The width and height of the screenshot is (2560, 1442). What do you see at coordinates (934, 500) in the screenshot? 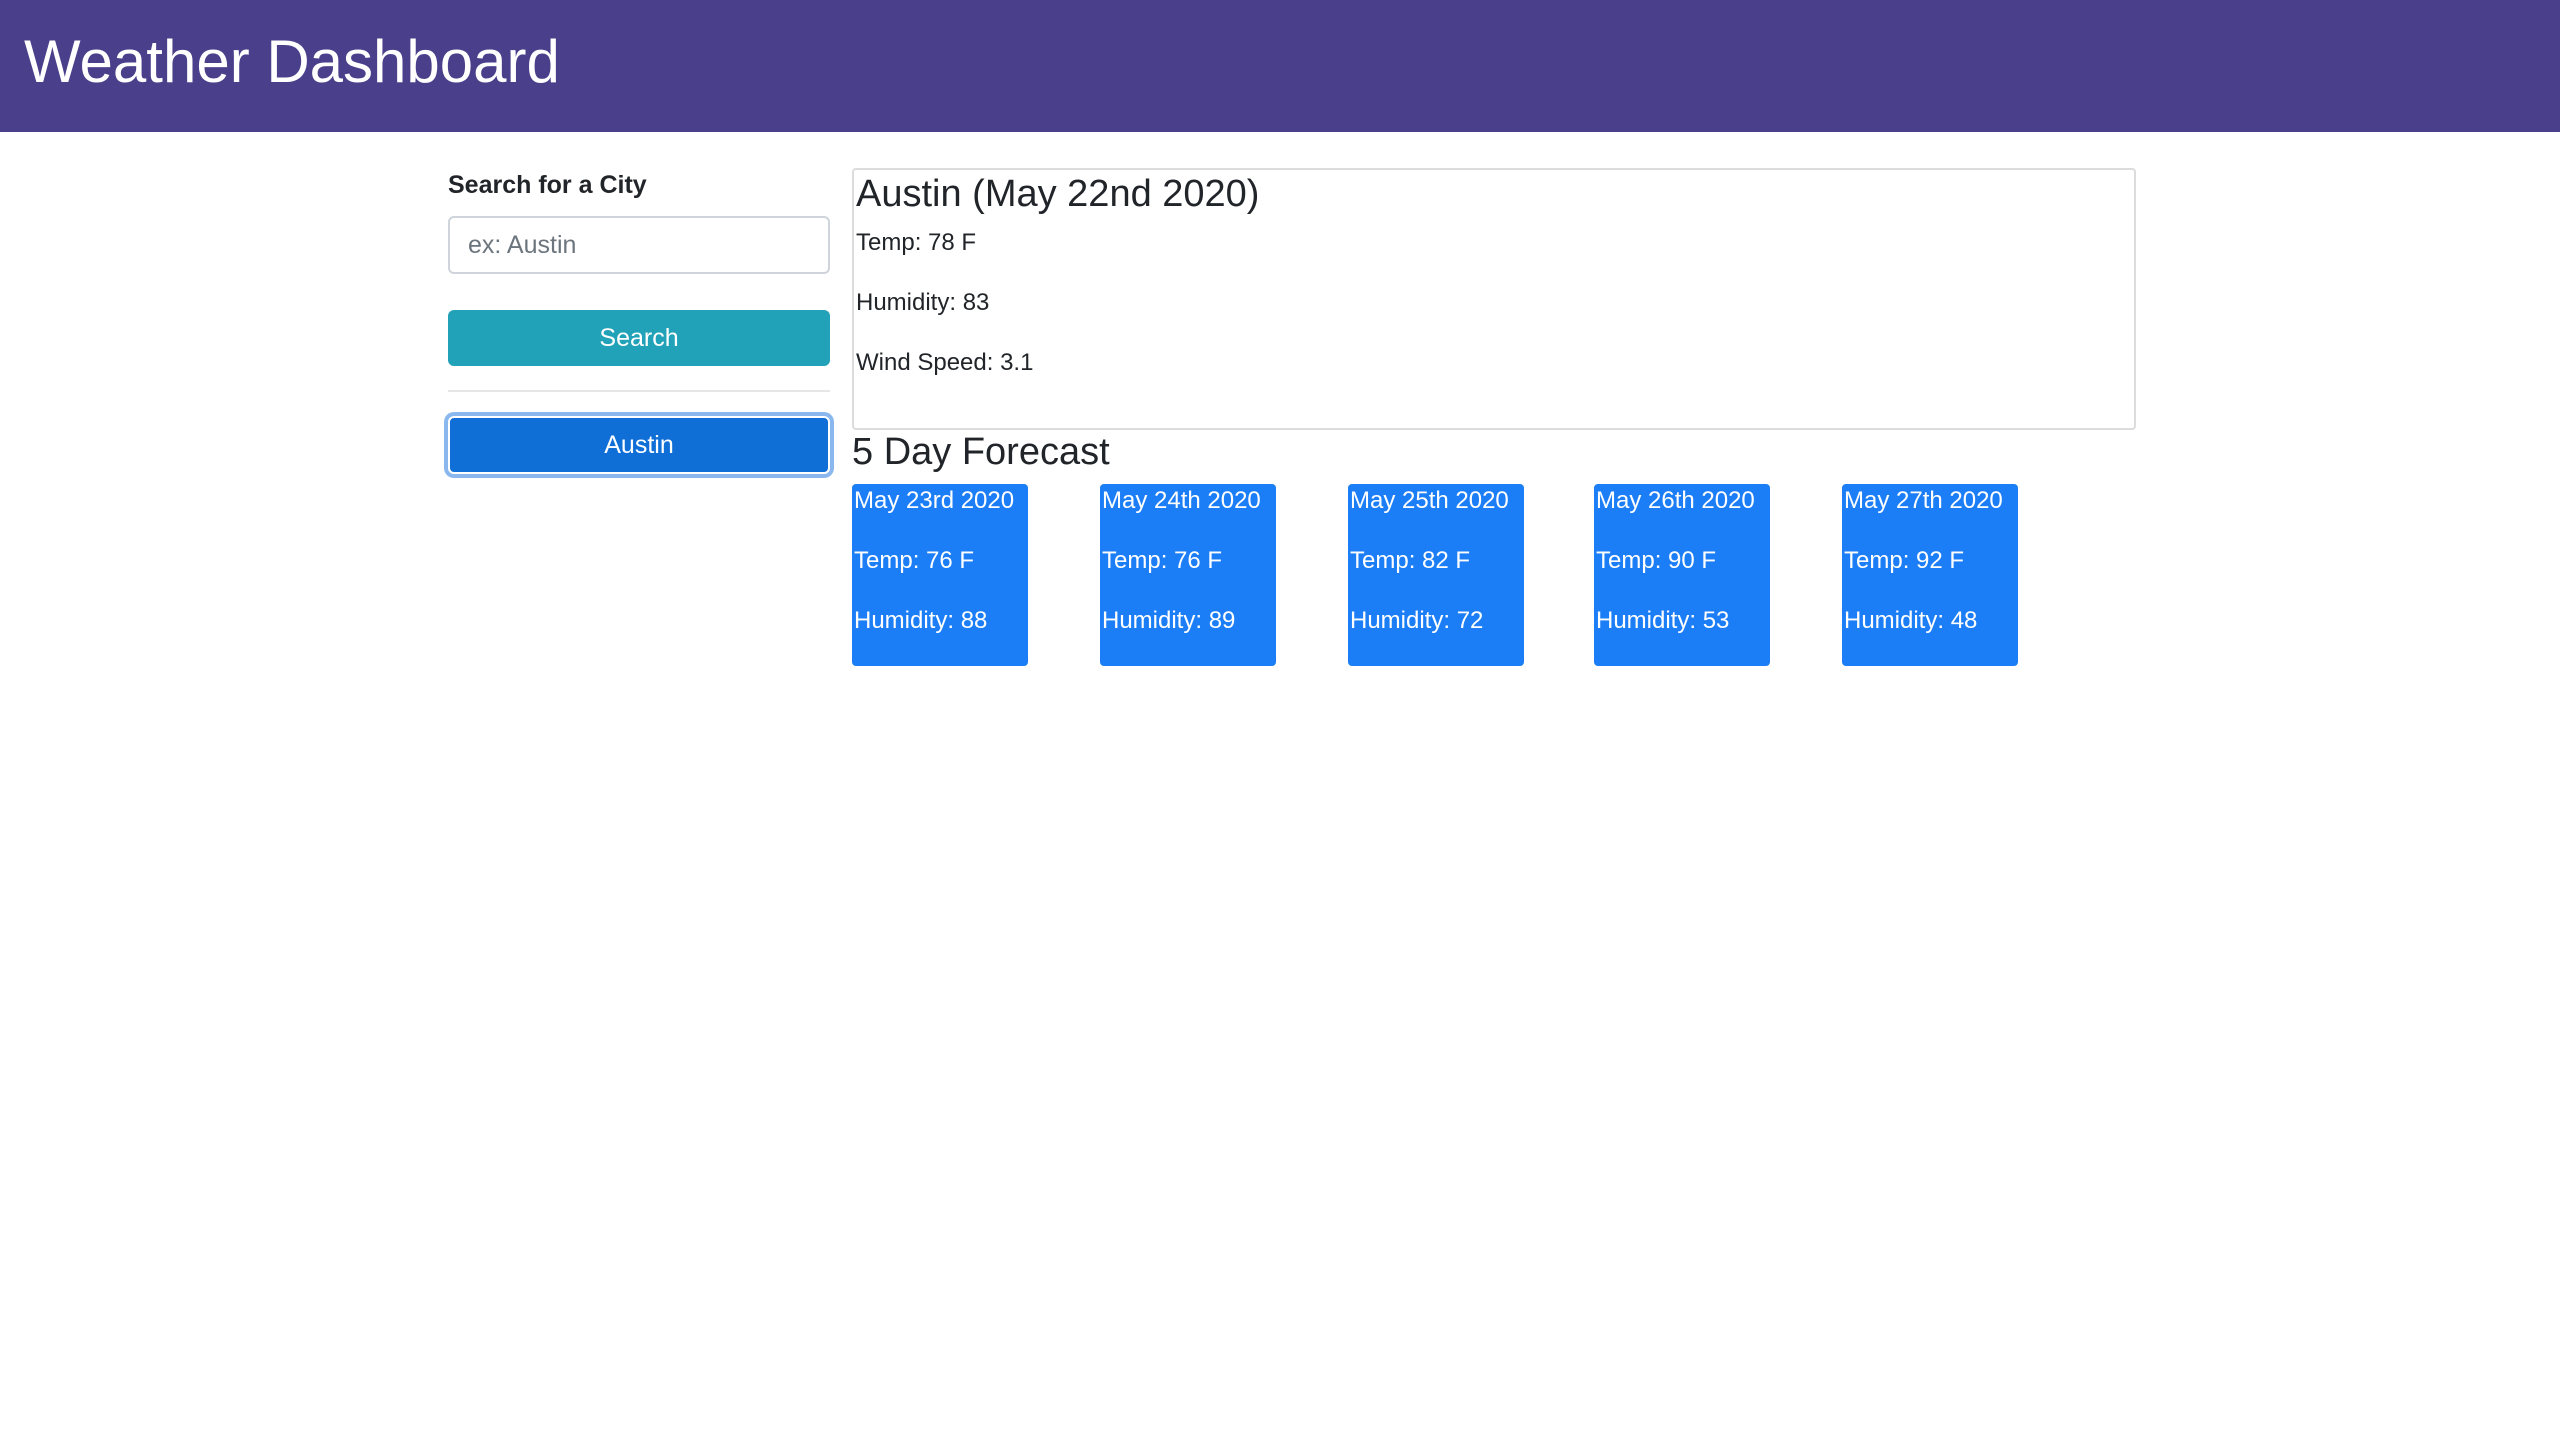
I see `forecast-date: May 23rd 2020` at bounding box center [934, 500].